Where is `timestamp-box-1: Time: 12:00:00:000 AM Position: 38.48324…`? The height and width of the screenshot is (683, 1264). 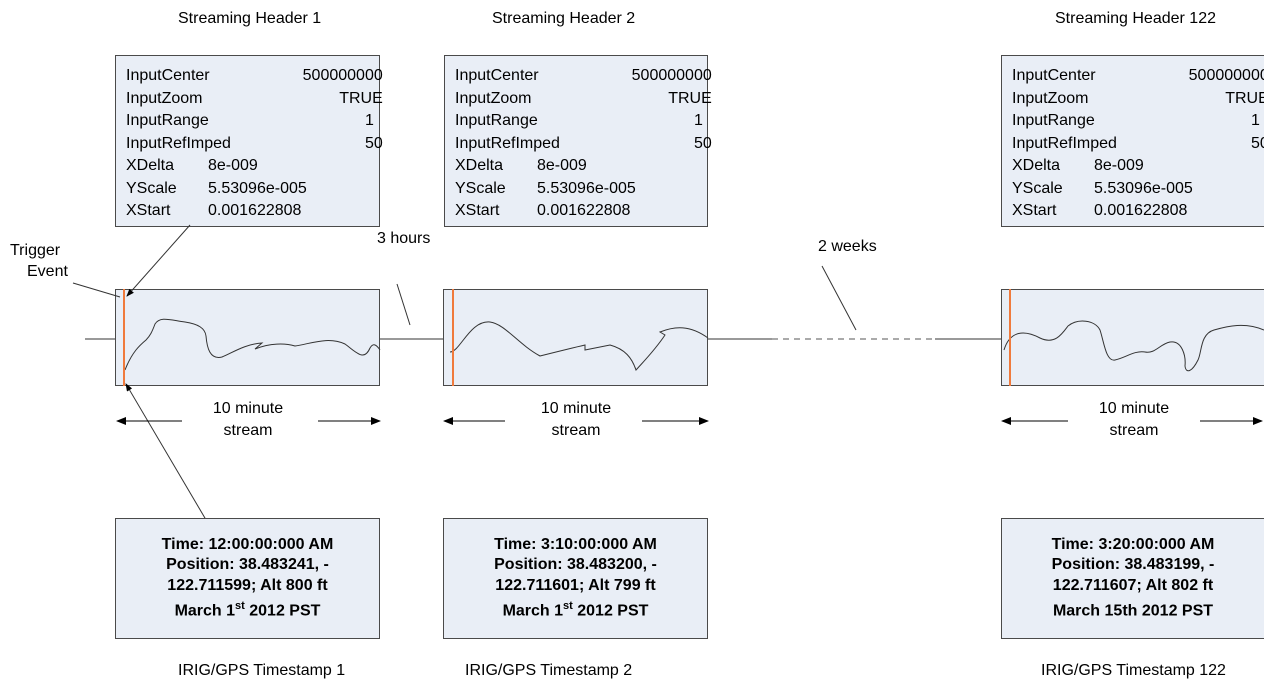
timestamp-box-1: Time: 12:00:00:000 AM Position: 38.48324… is located at coordinates (247, 578).